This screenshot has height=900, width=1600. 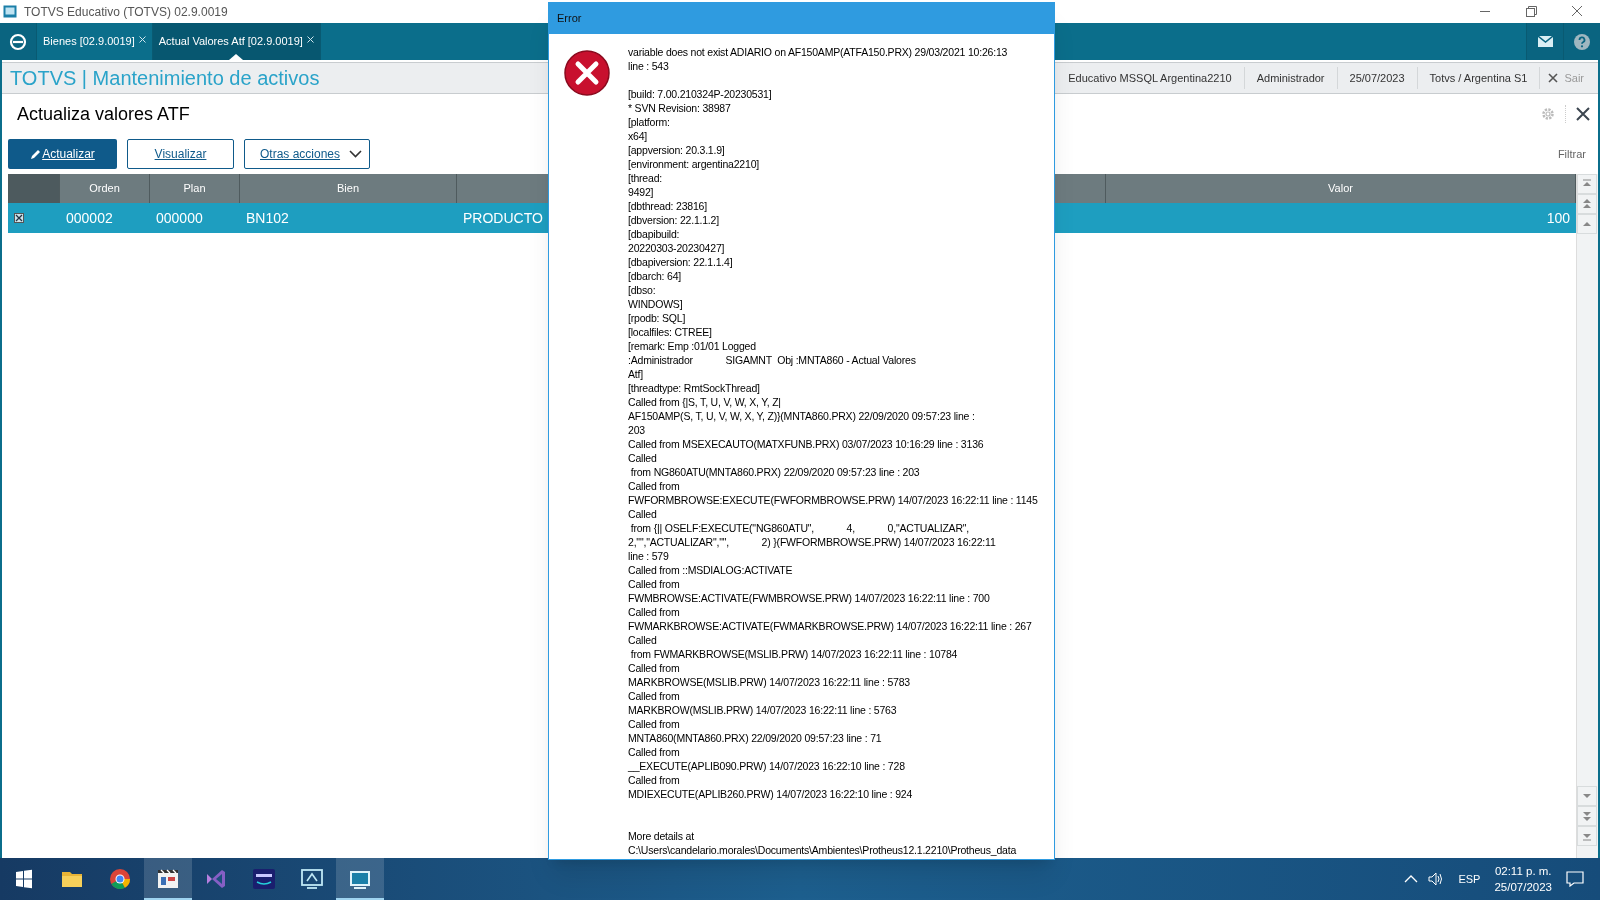 What do you see at coordinates (801, 18) in the screenshot?
I see `dialog-title: Error` at bounding box center [801, 18].